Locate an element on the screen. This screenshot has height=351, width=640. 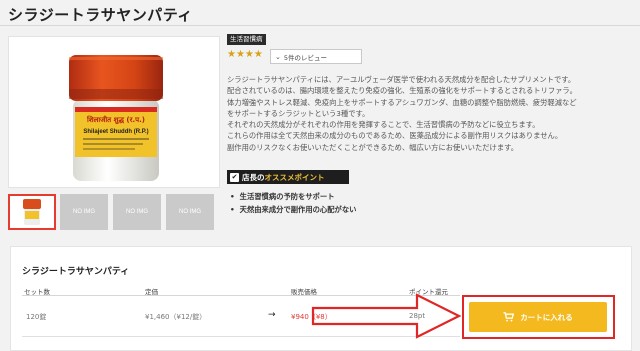
thumbnail-product is located at coordinates (32, 212).